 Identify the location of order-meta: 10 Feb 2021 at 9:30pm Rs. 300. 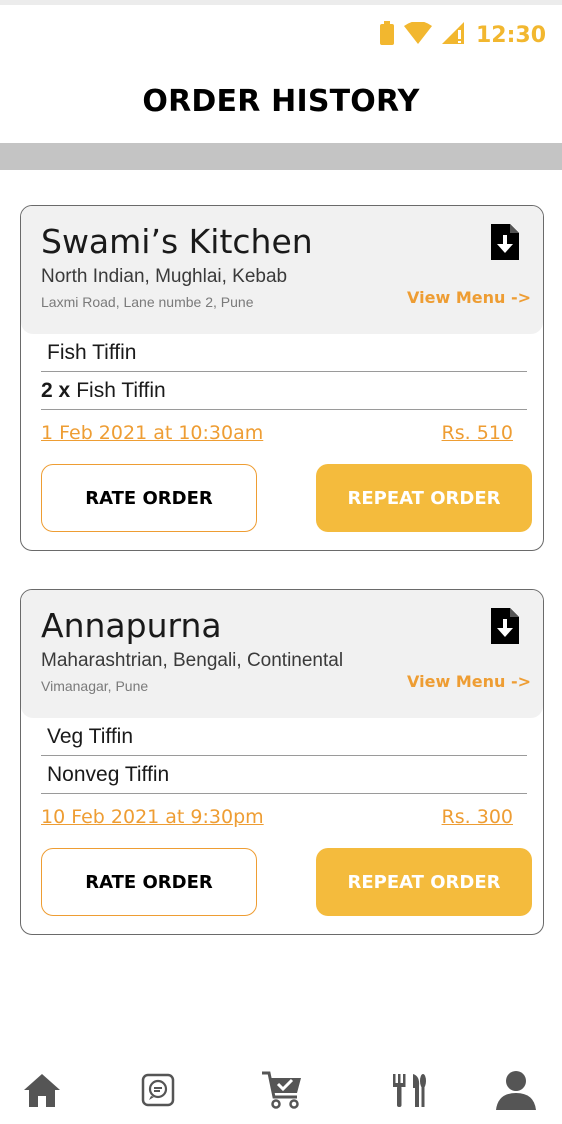
(284, 821).